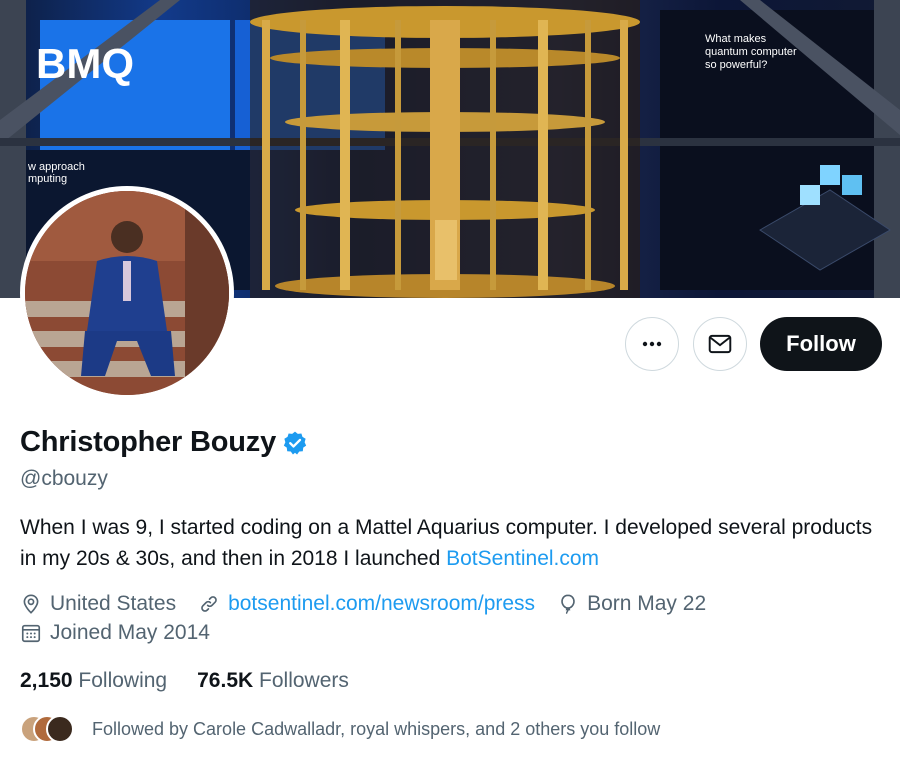  Describe the element at coordinates (60, 729) in the screenshot. I see `mutual-avatar` at that location.